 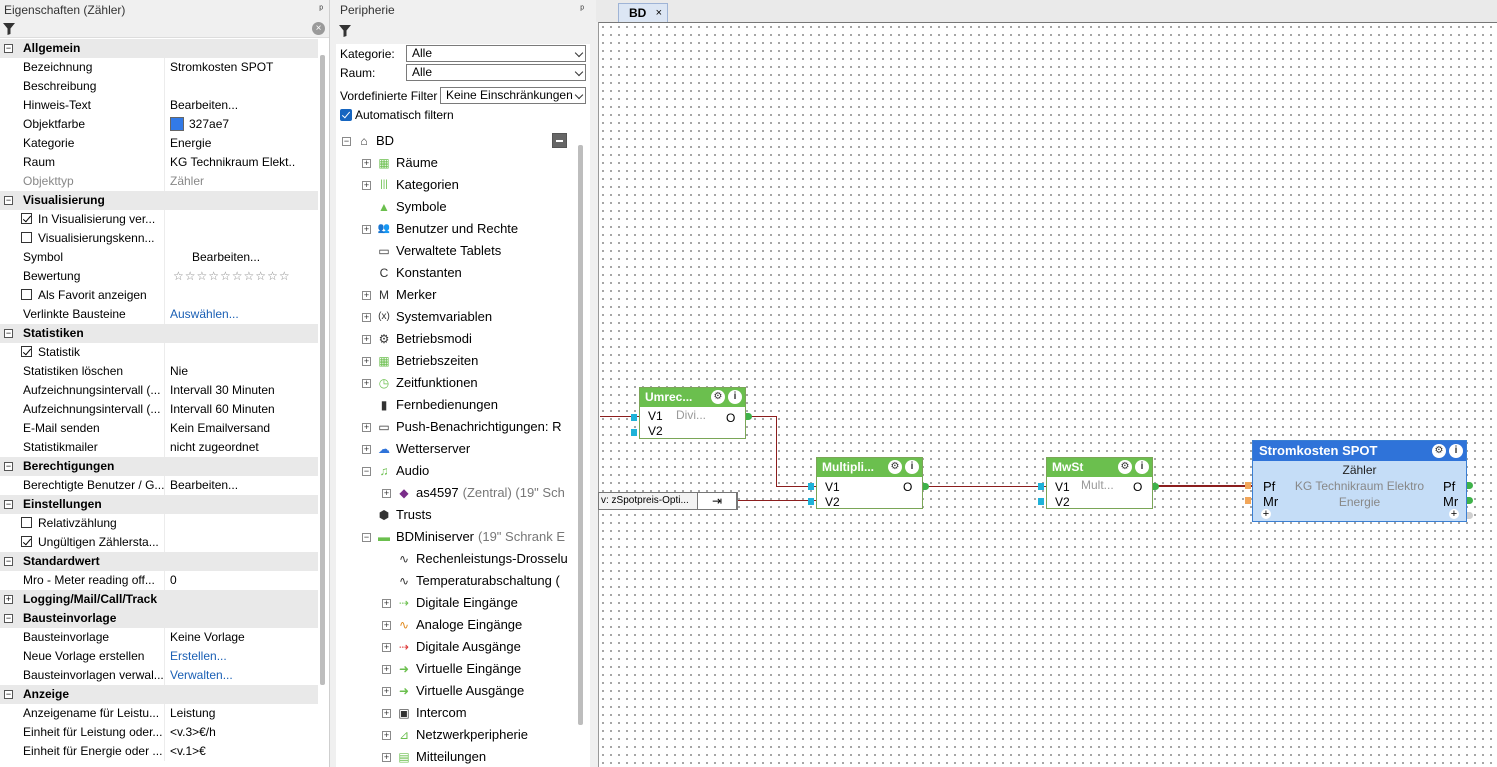 What do you see at coordinates (159, 694) in the screenshot?
I see `section-header: − Anzeige` at bounding box center [159, 694].